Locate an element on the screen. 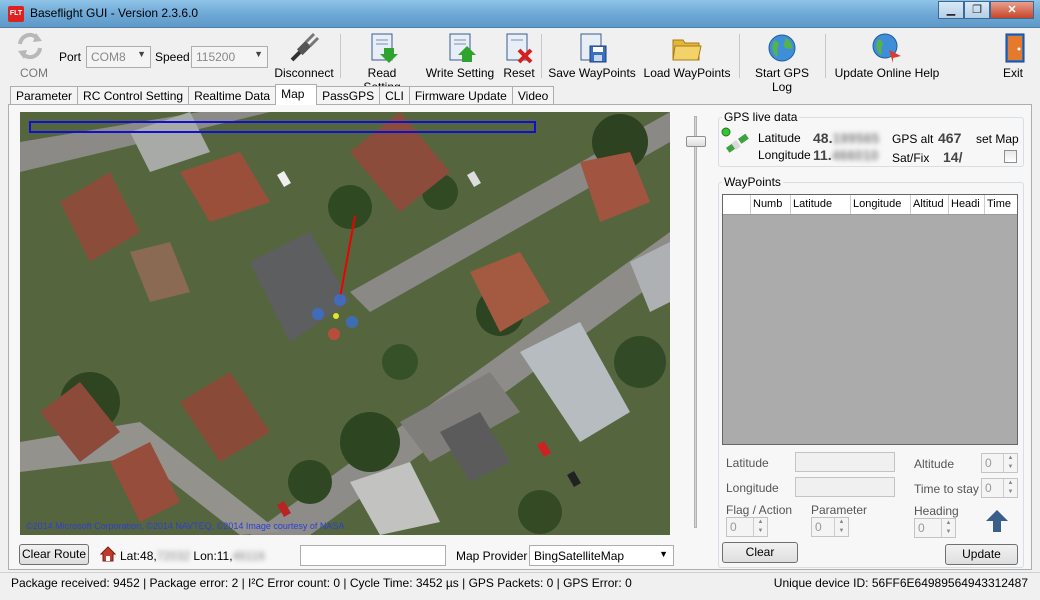 This screenshot has height=600, width=1040. wp-longitude-input is located at coordinates (845, 487).